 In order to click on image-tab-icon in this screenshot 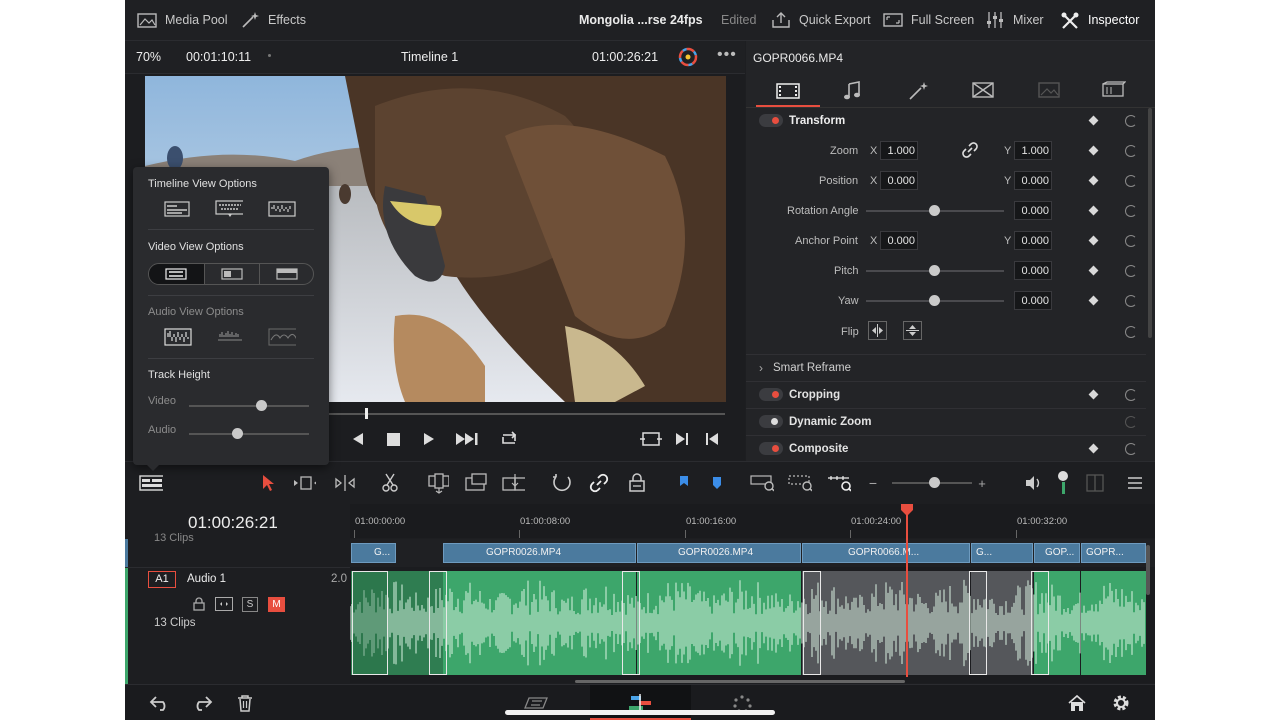, I will do `click(1049, 91)`.